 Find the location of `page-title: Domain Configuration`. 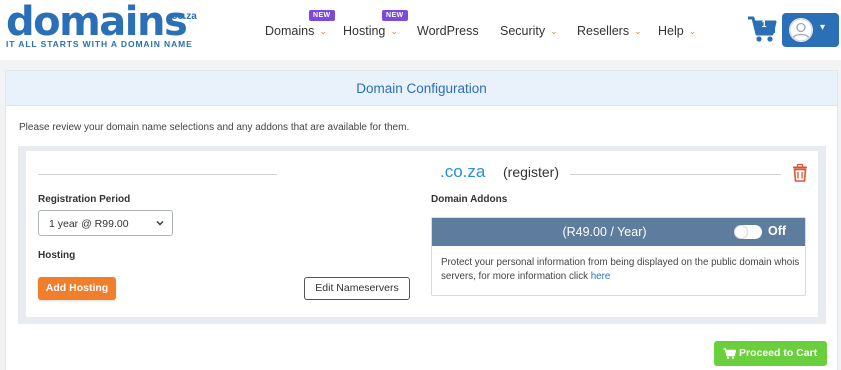

page-title: Domain Configuration is located at coordinates (421, 88).